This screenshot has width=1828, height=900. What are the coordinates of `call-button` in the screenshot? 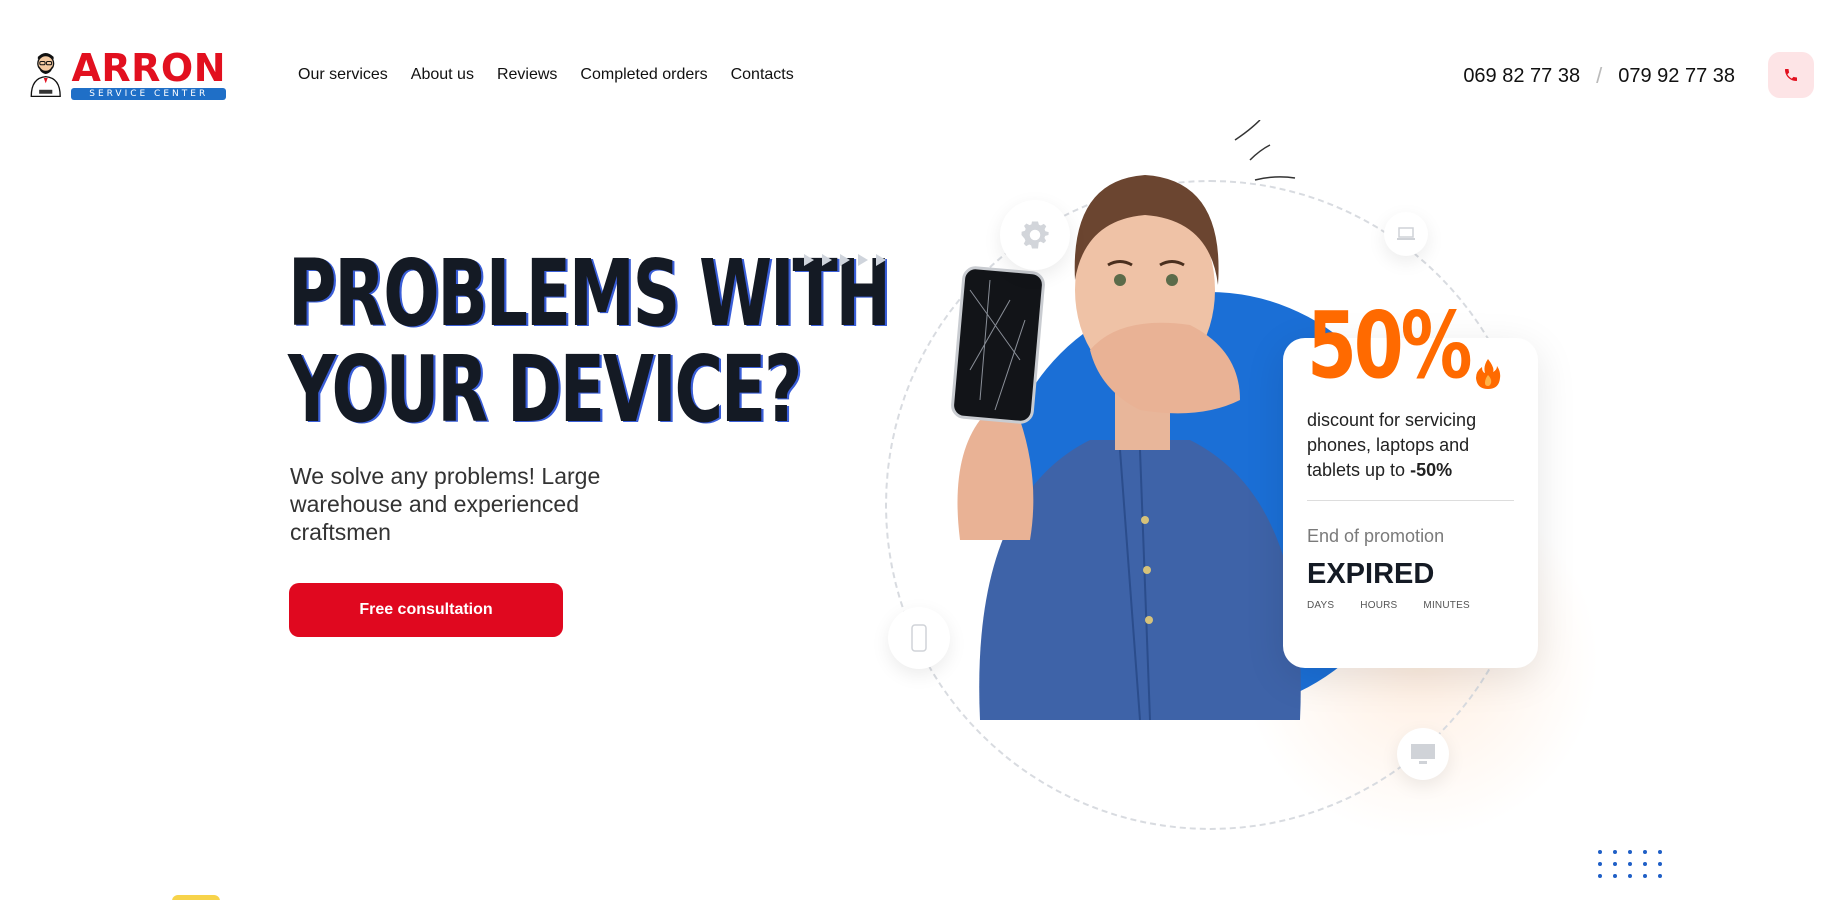 It's located at (1791, 75).